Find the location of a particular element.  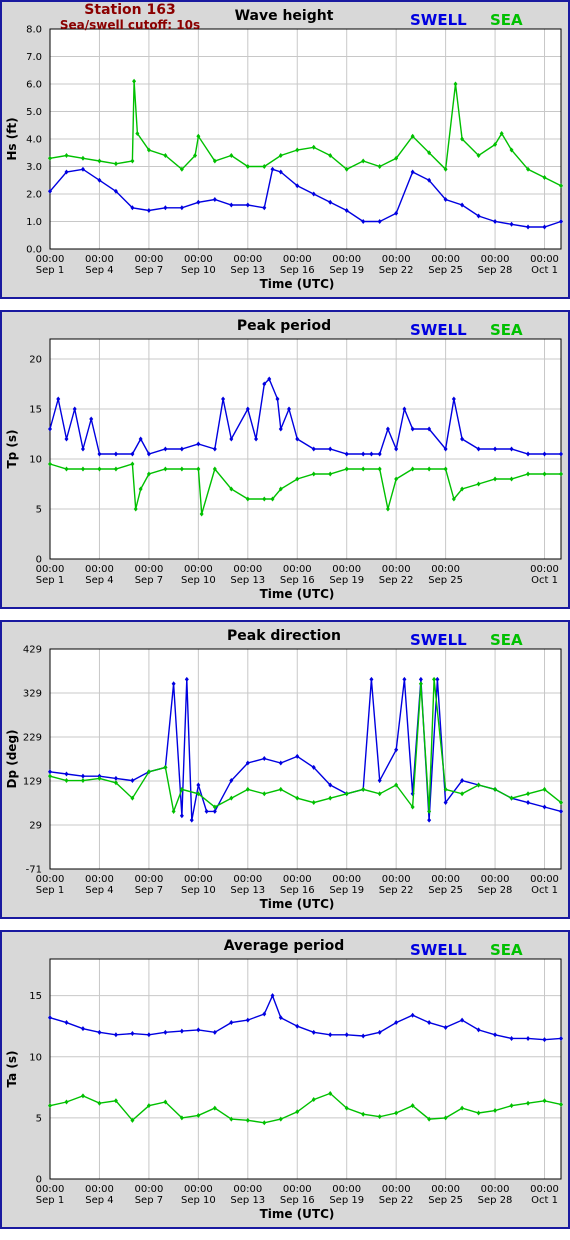

chart-title: Wave height is located at coordinates (284, 16).